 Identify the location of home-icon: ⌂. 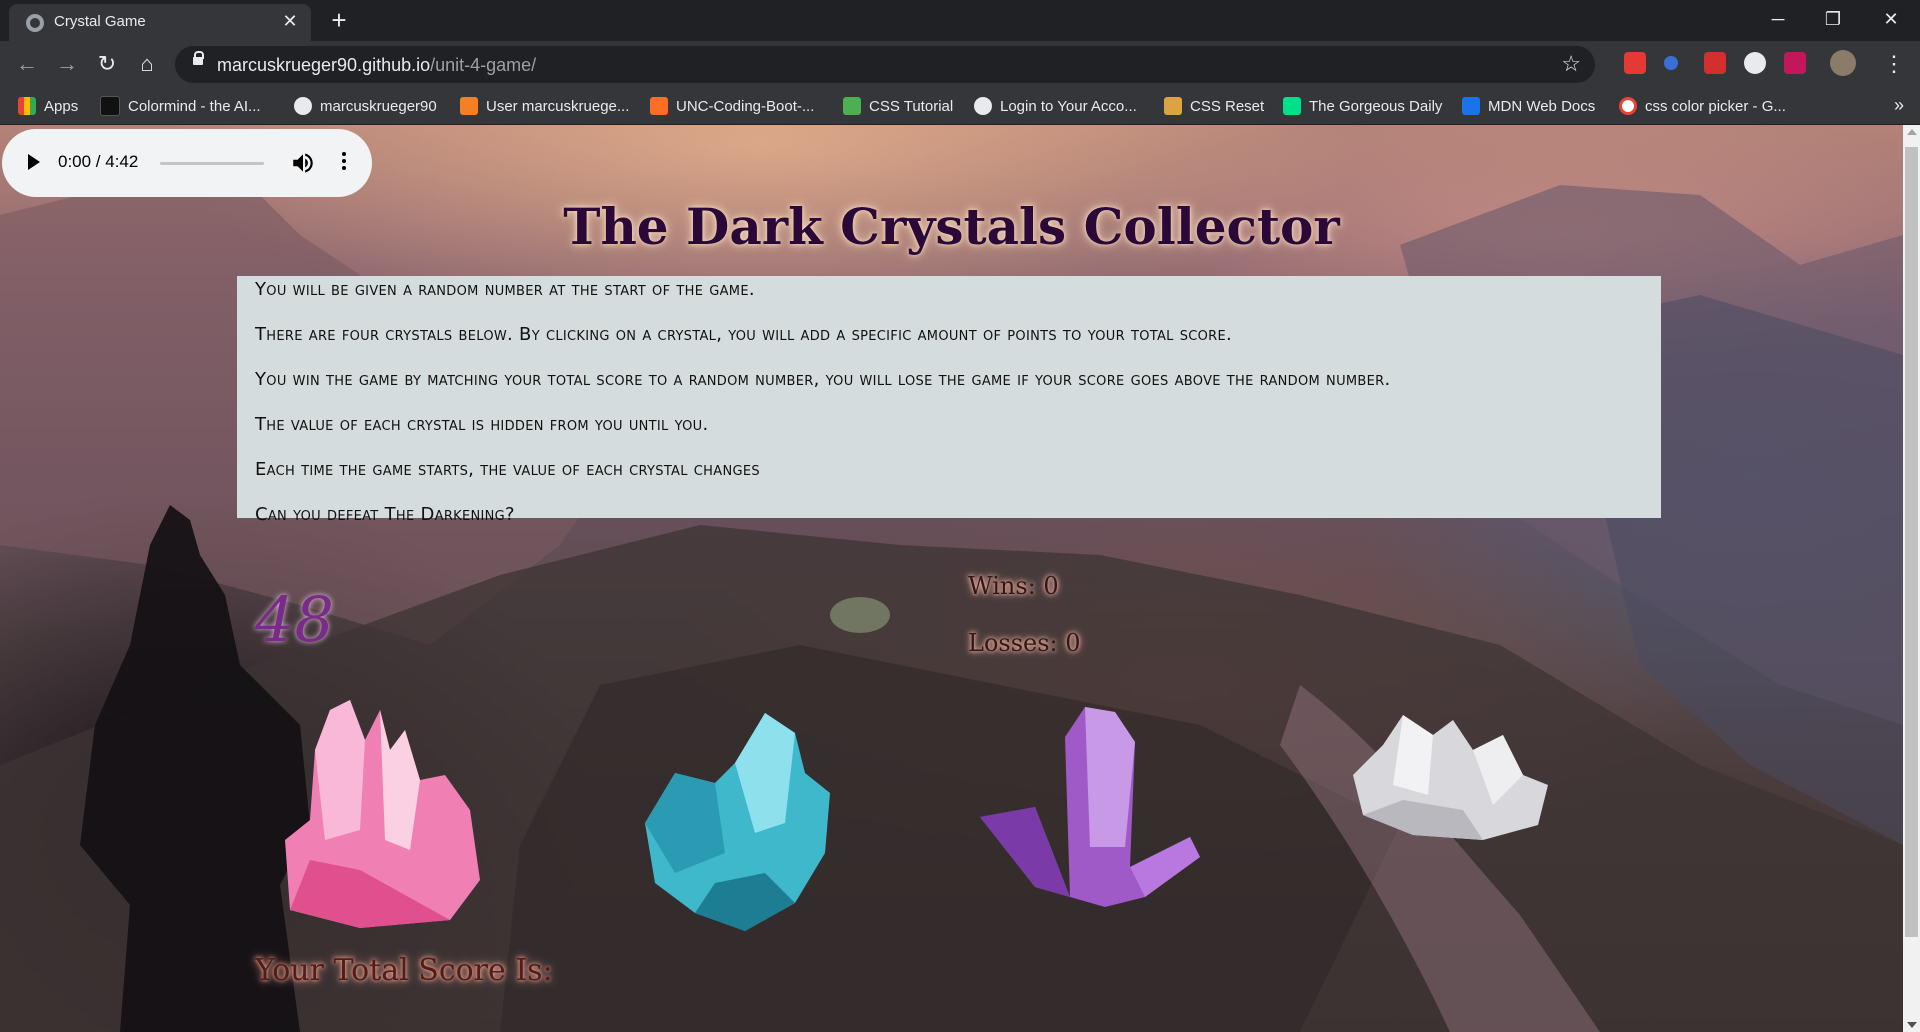
(147, 64).